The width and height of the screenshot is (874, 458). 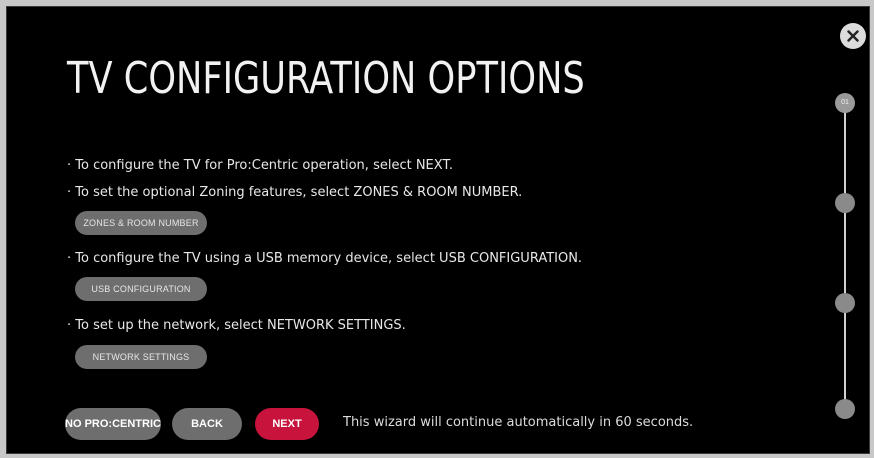 I want to click on no-procentric-button: NO PRO:CENTRIC, so click(x=113, y=424).